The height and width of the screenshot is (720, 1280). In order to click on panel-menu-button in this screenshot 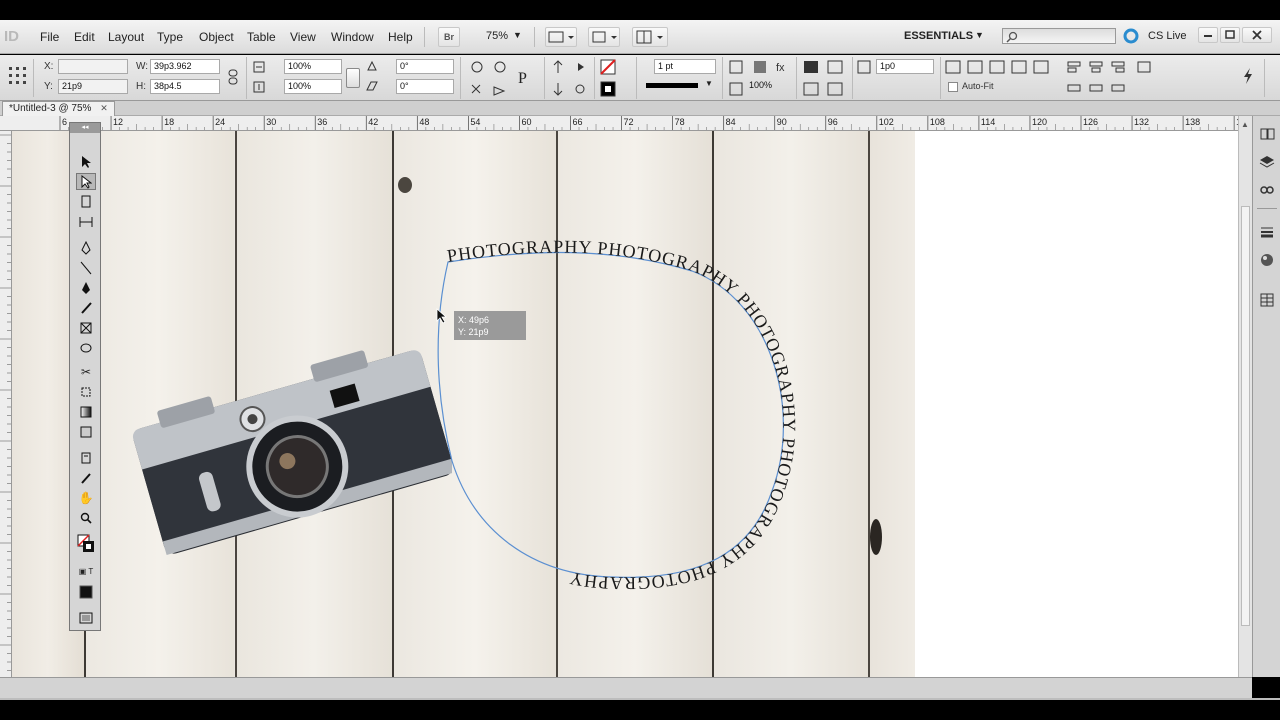, I will do `click(1270, 78)`.